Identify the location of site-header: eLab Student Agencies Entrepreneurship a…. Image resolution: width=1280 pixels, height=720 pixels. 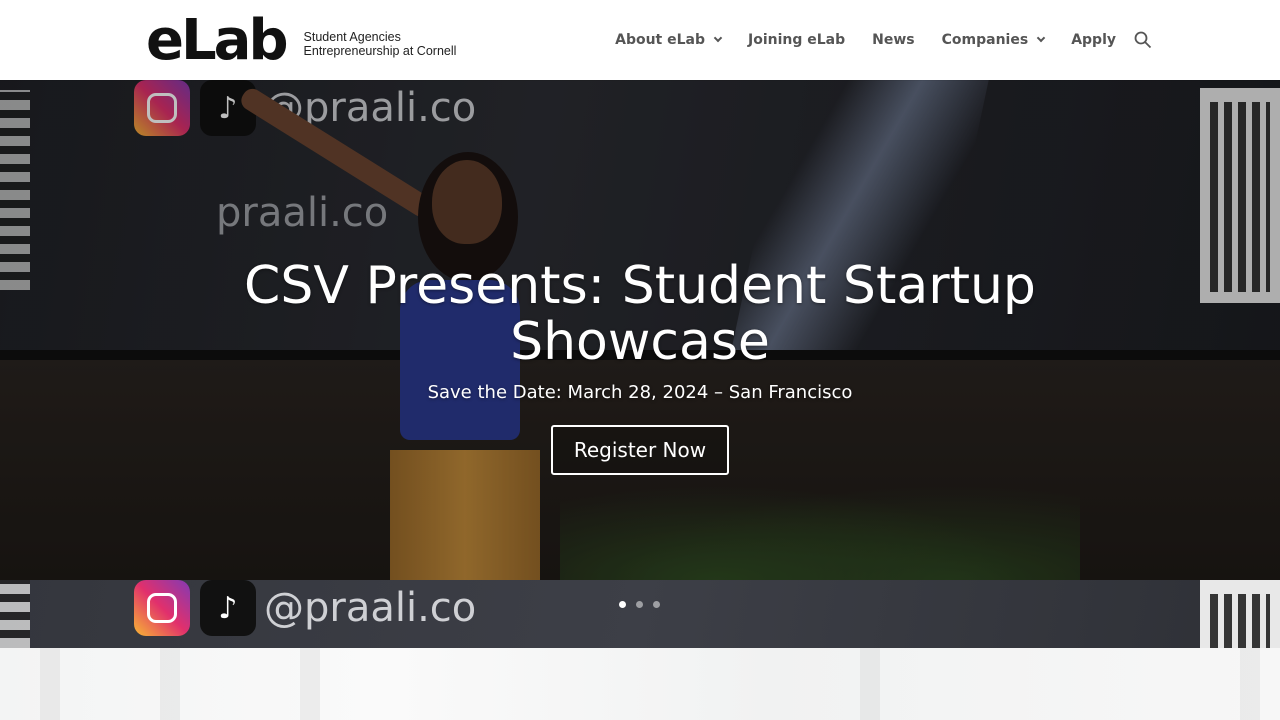
(640, 40).